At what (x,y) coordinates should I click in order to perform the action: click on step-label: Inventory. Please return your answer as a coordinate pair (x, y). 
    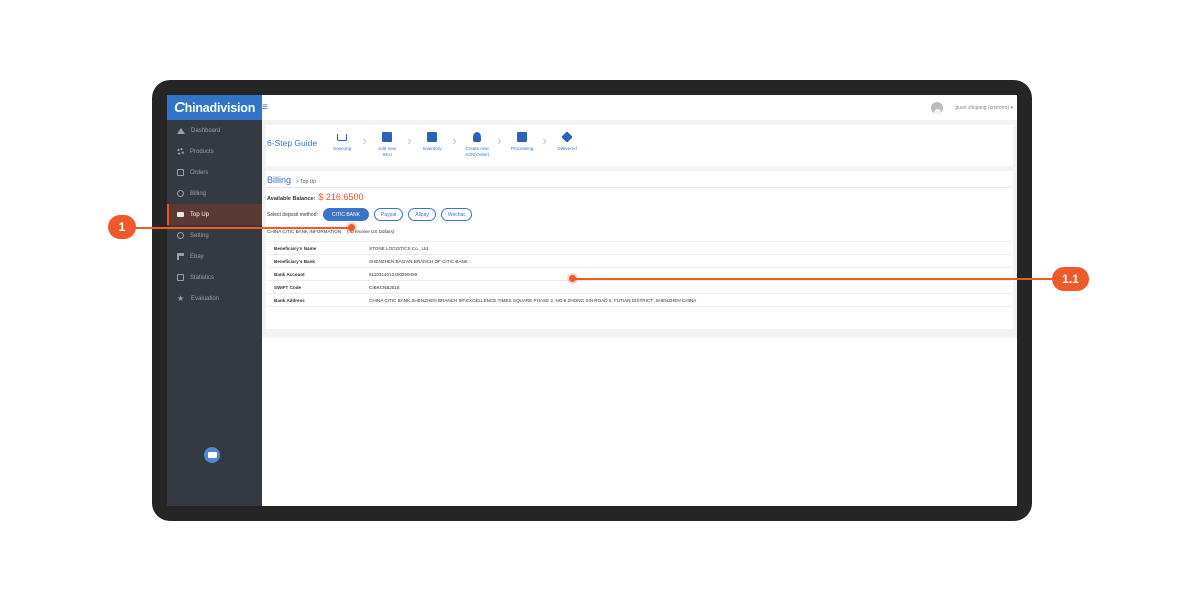
    Looking at the image, I should click on (432, 148).